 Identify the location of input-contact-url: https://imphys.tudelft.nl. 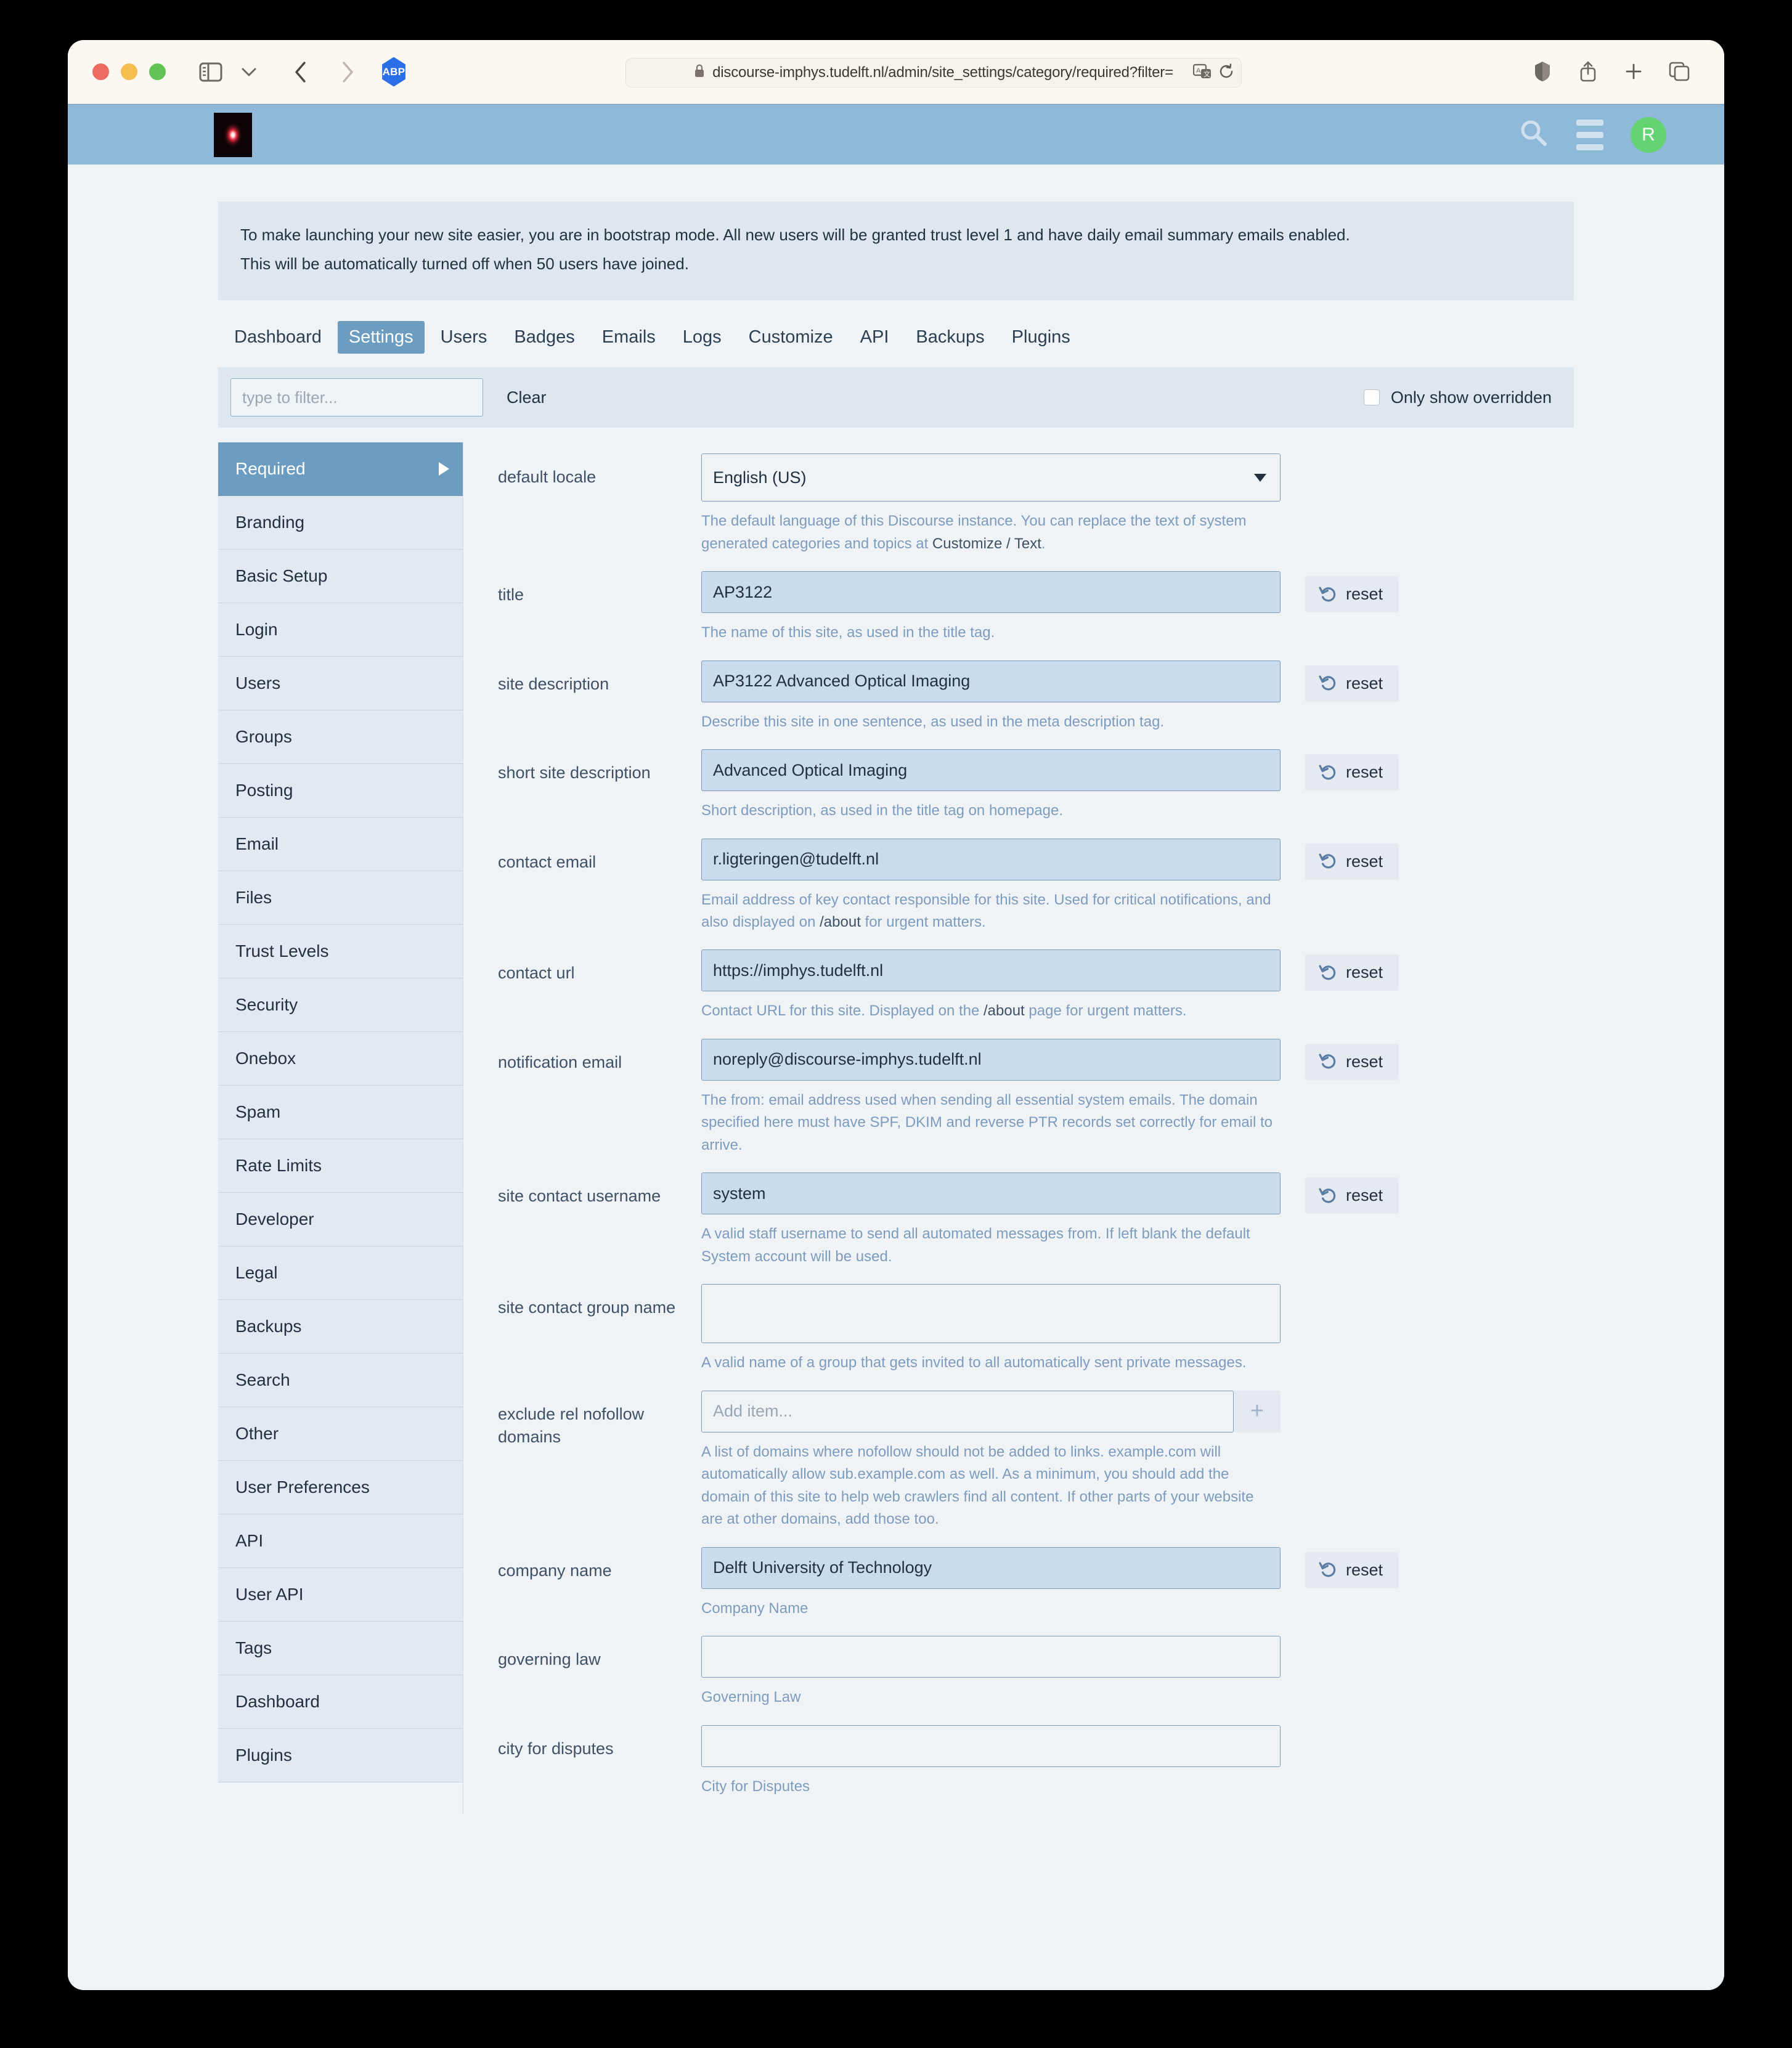
(991, 970).